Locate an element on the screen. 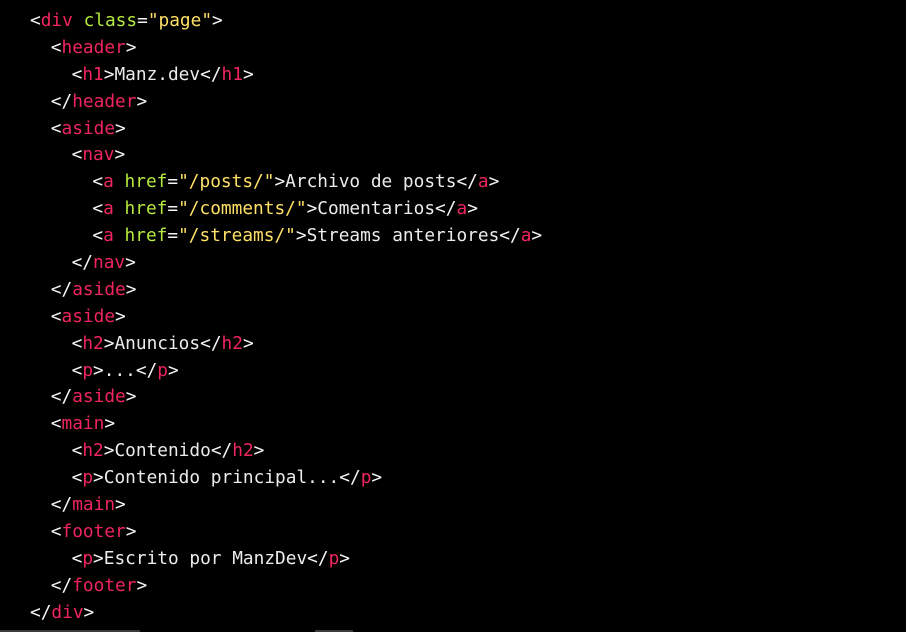 This screenshot has width=906, height=632. code-line: </footer> is located at coordinates (286, 586).